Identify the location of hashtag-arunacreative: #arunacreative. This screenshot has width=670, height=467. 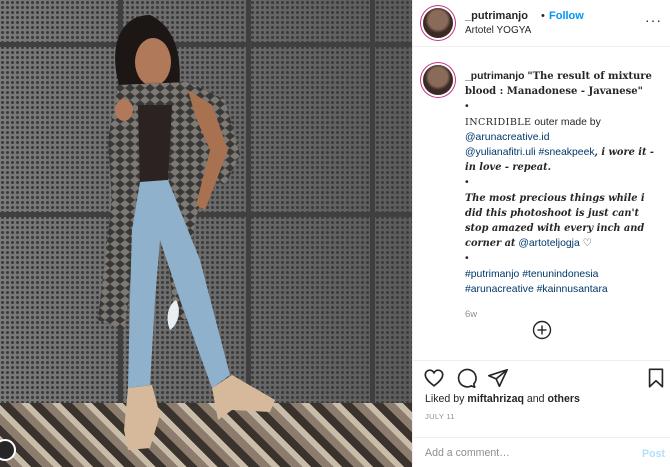
(499, 289).